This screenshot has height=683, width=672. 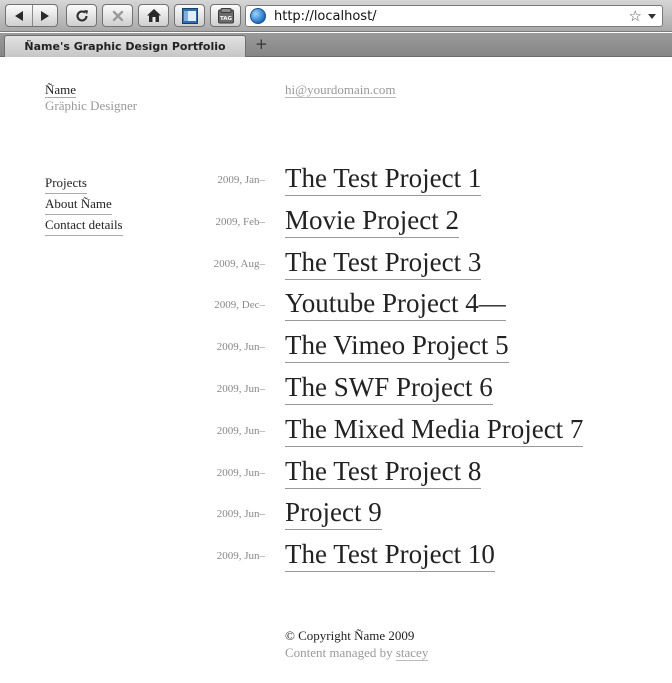 I want to click on email-link: hi@yourdomain.com, so click(x=340, y=90).